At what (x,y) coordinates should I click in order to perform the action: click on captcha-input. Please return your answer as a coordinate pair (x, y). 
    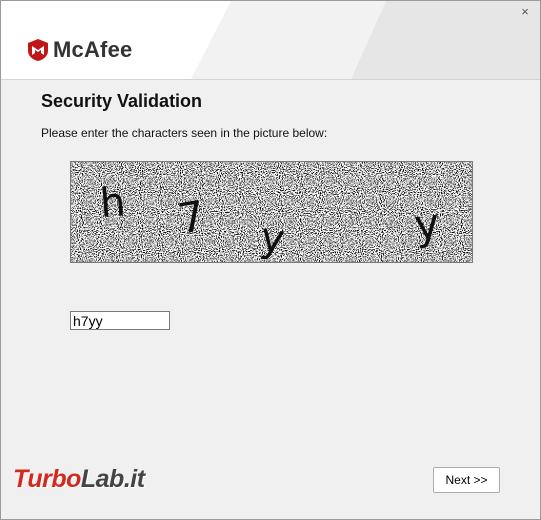
    Looking at the image, I should click on (120, 320).